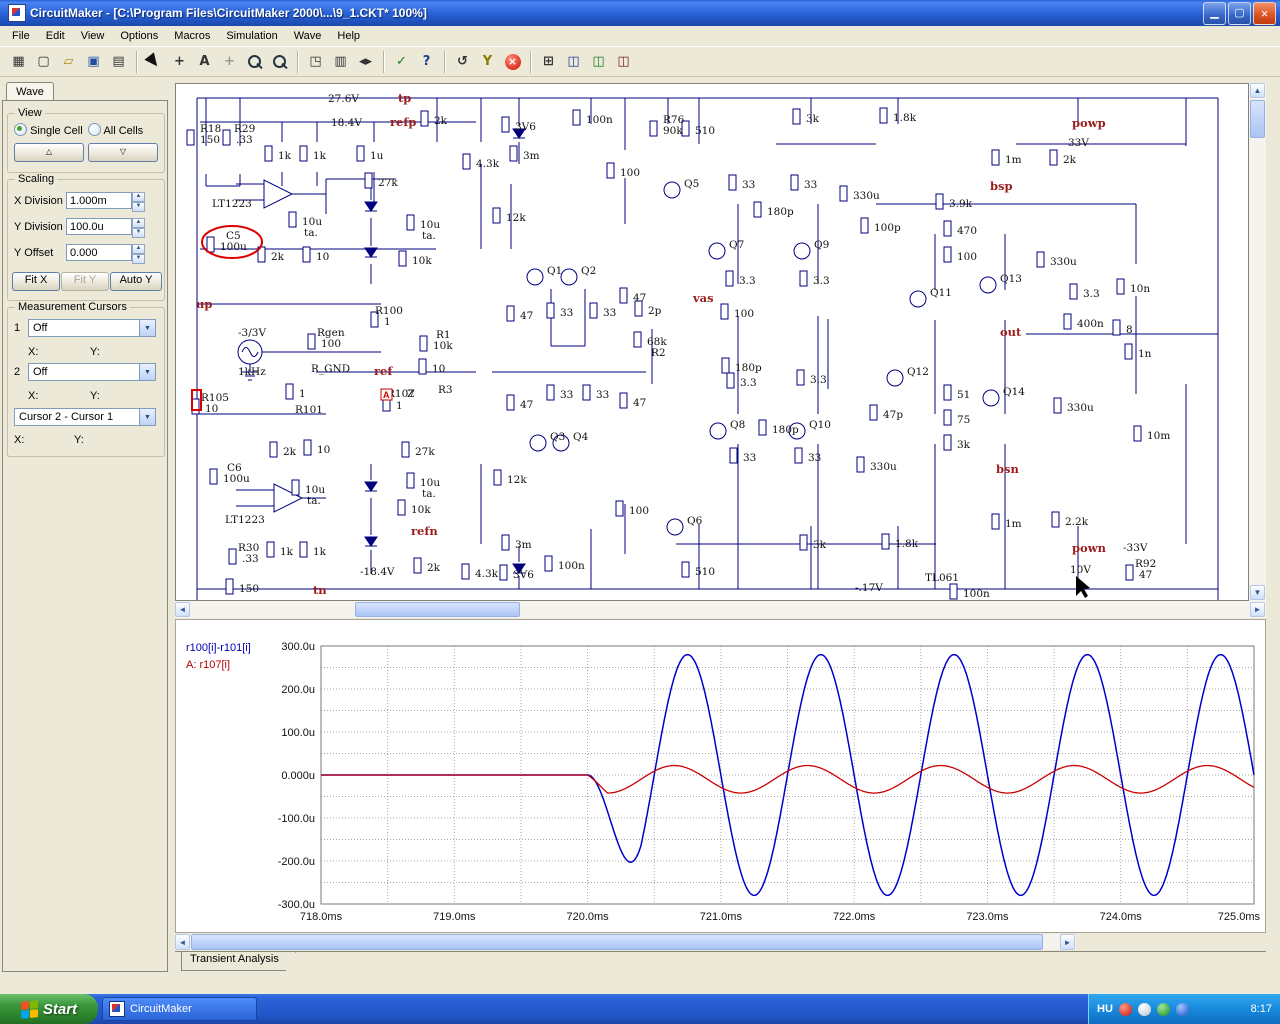 This screenshot has height=1024, width=1280. What do you see at coordinates (123, 152) in the screenshot?
I see `scroll-down-button: ▽` at bounding box center [123, 152].